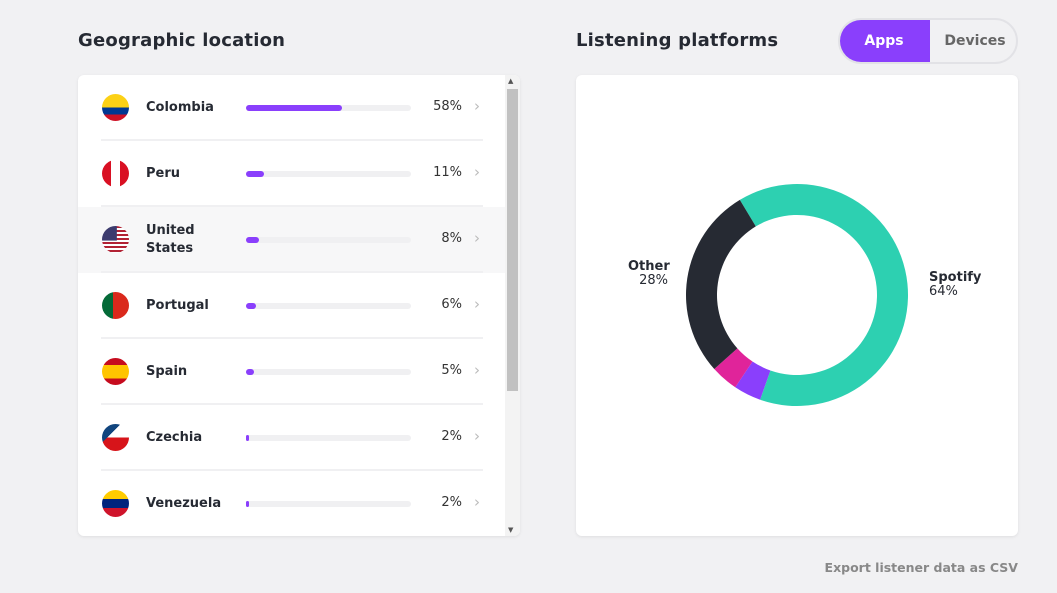 The height and width of the screenshot is (593, 1057). What do you see at coordinates (677, 40) in the screenshot?
I see `platforms-title: Listening platforms` at bounding box center [677, 40].